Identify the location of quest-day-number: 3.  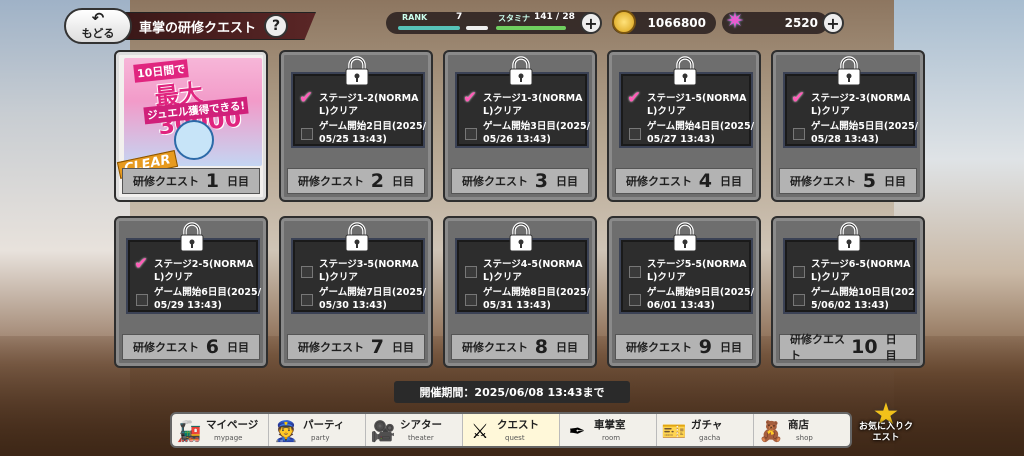
(541, 181).